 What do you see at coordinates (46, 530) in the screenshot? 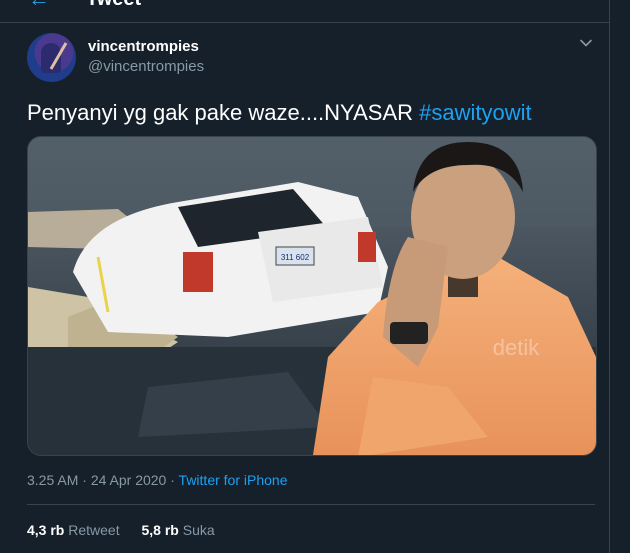
I see `retweet-count: 4,3 rb` at bounding box center [46, 530].